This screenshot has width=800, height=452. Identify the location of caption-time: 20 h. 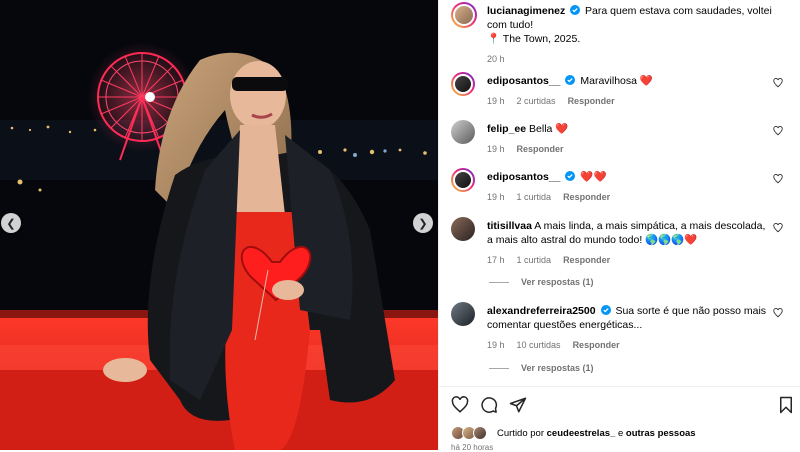
(496, 59).